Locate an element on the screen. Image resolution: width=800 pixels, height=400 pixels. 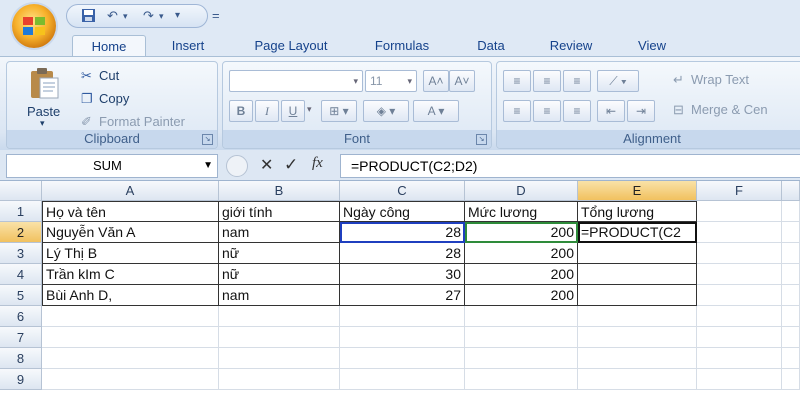
row-header: 3 is located at coordinates (21, 253).